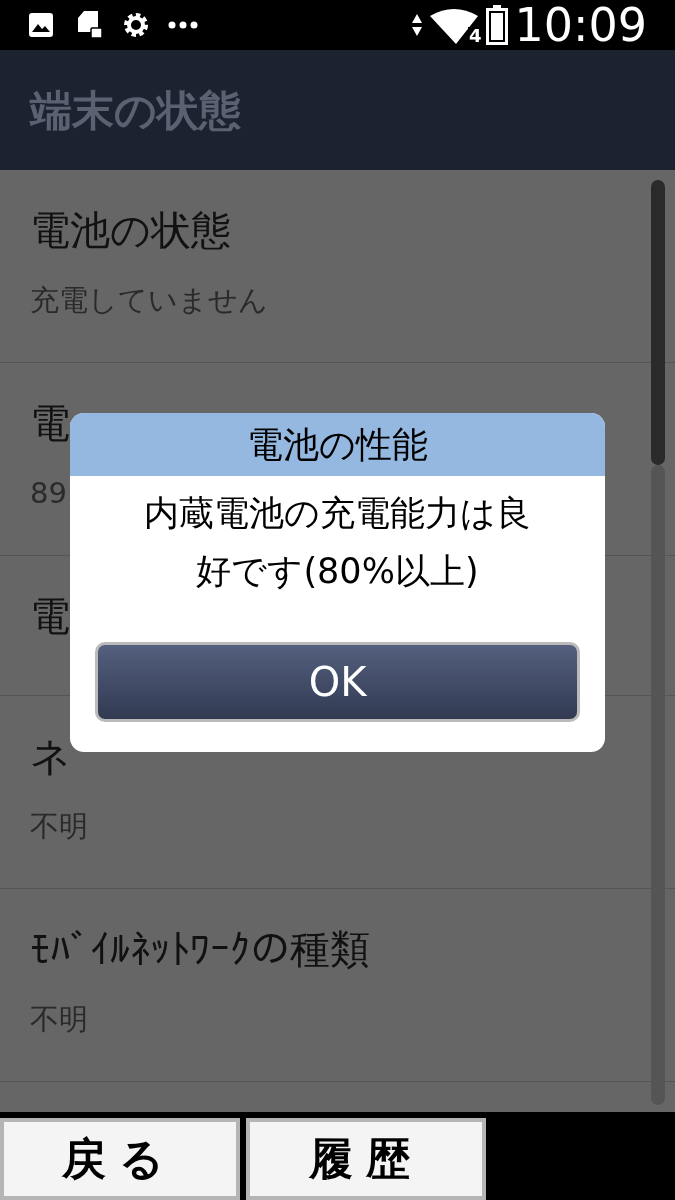 This screenshot has width=675, height=1200. I want to click on dialog-message: 内蔵電池の充電能力は良好です(80%以上), so click(337, 542).